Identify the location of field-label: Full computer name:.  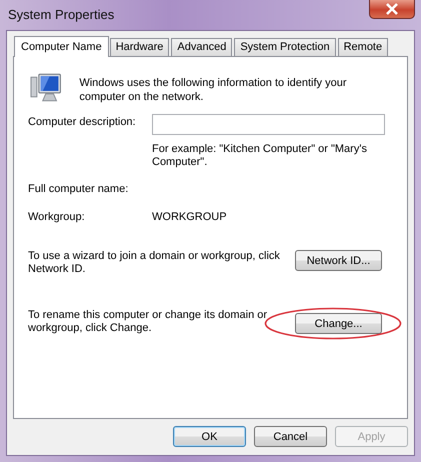
(79, 189).